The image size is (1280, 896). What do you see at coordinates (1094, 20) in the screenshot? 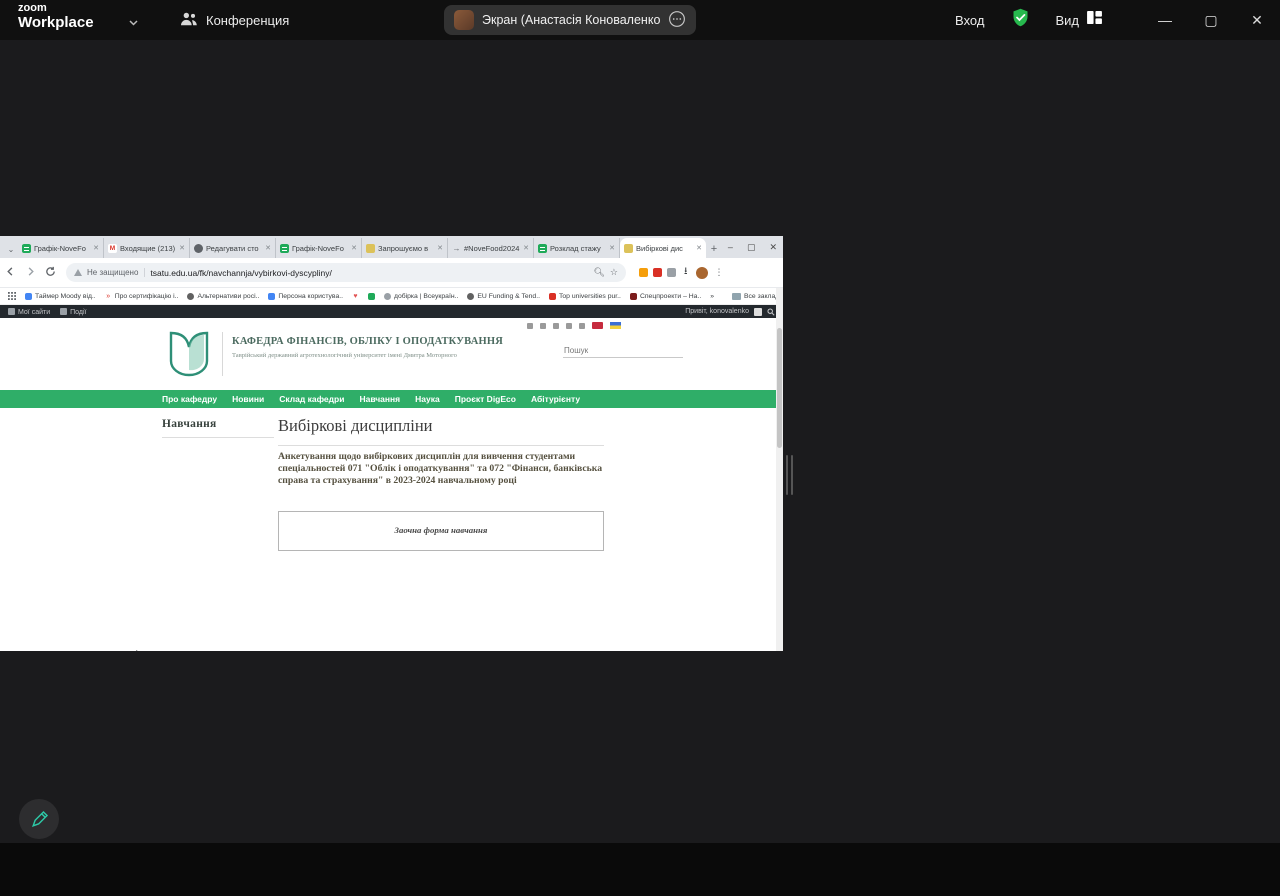
I see `layout-grid-icon` at bounding box center [1094, 20].